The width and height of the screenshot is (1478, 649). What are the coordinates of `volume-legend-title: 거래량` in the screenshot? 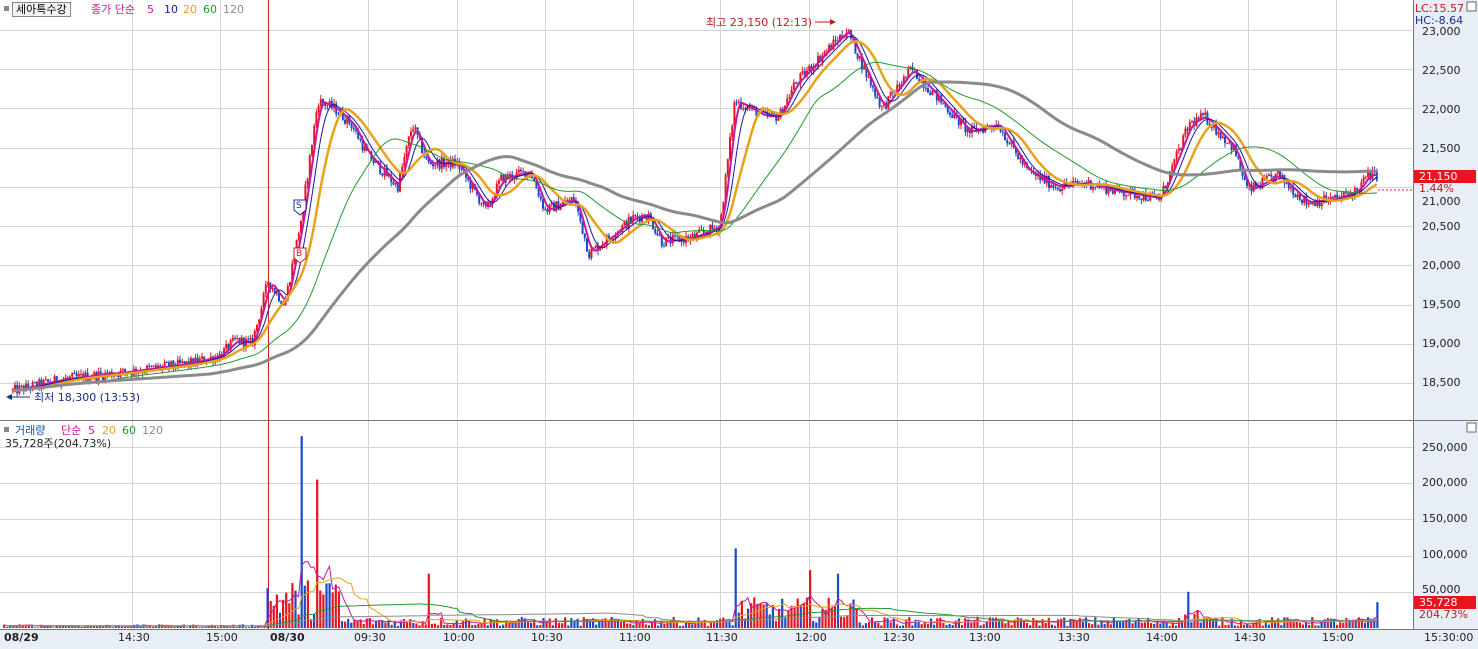 It's located at (30, 430).